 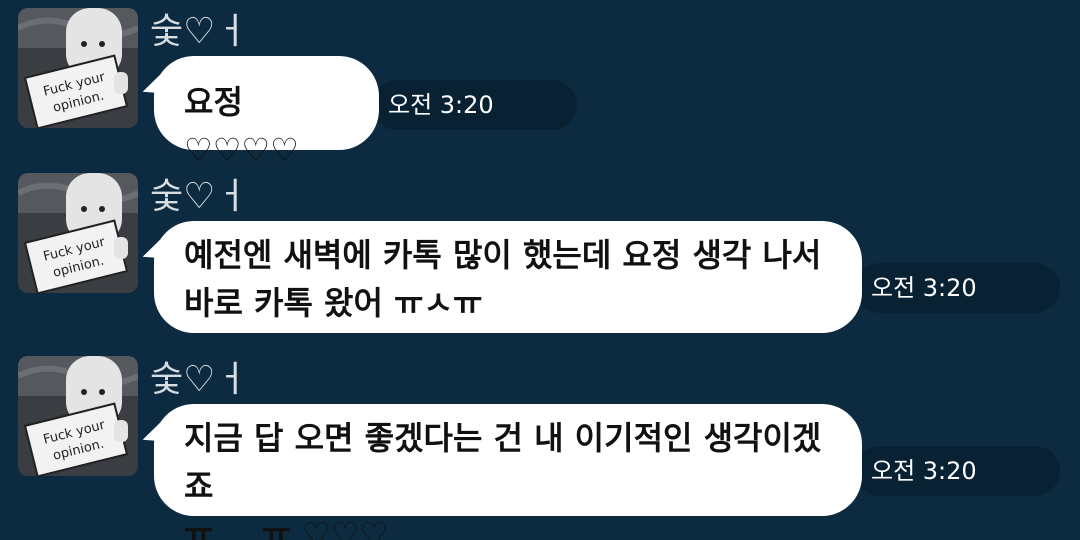 What do you see at coordinates (266, 112) in the screenshot?
I see `message-bubble: 요정♡♡♡♡` at bounding box center [266, 112].